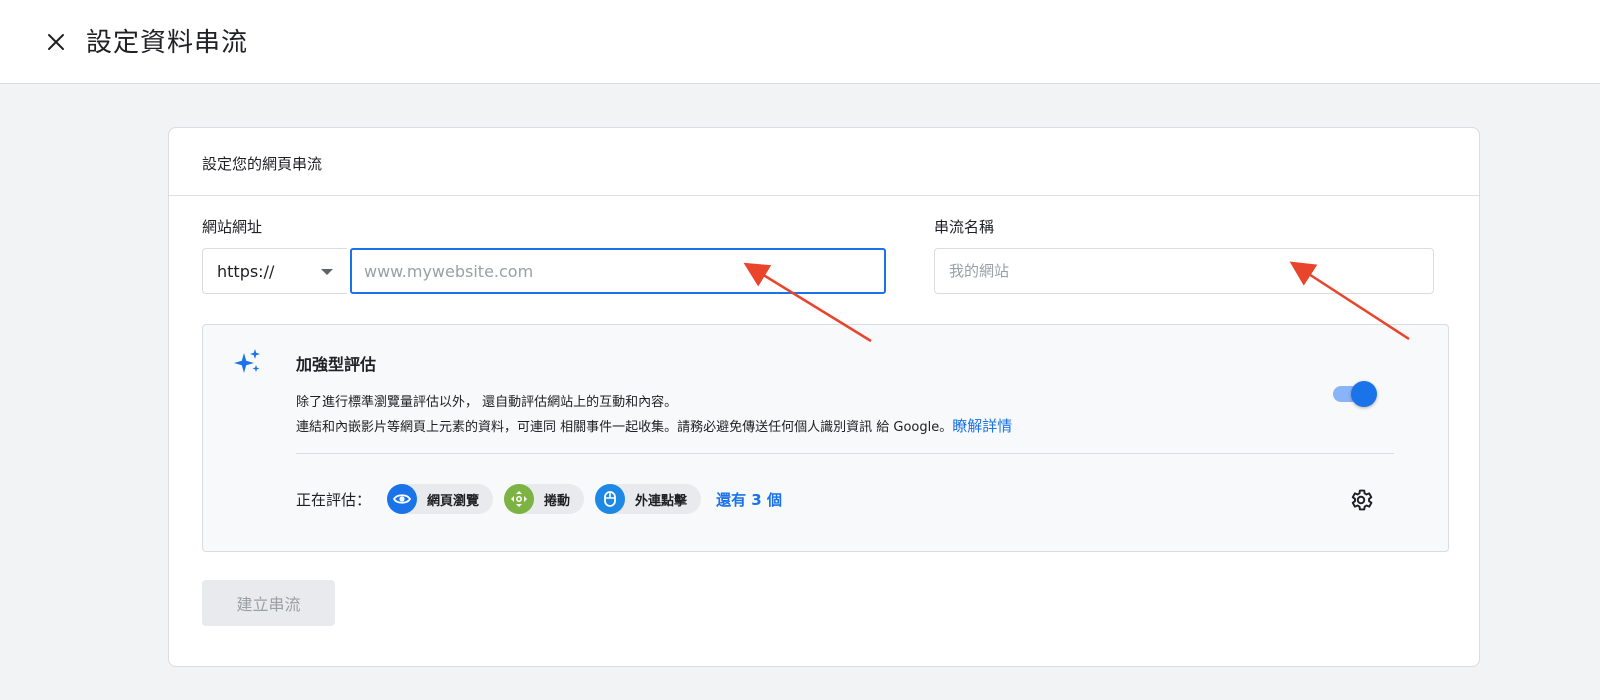  I want to click on top-bar: 設定資料串流, so click(800, 42).